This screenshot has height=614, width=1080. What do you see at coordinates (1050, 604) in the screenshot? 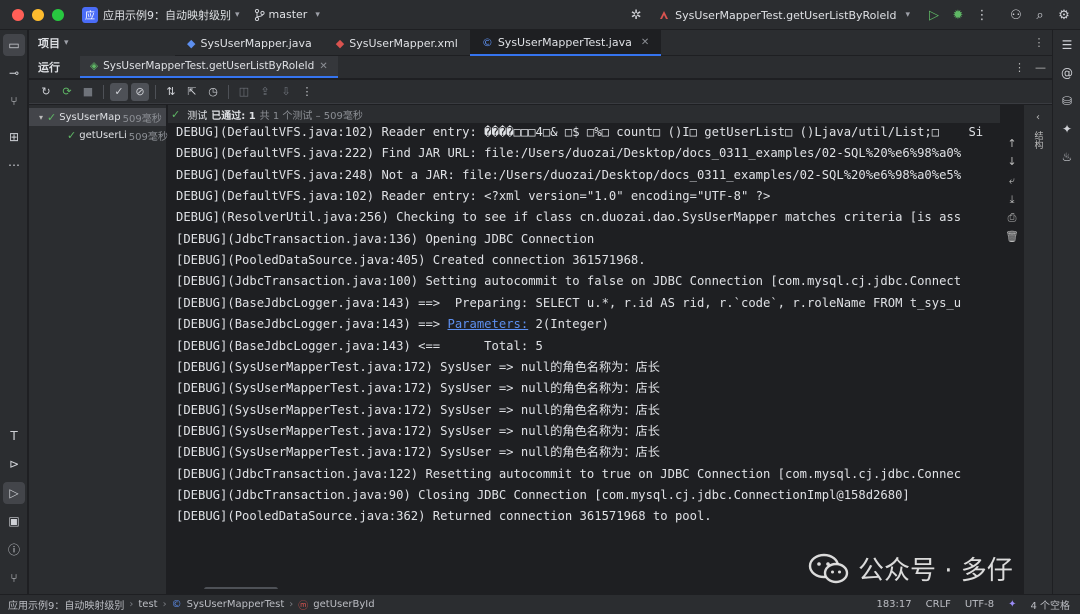
I see `indent-setting: 4 个空格` at bounding box center [1050, 604].